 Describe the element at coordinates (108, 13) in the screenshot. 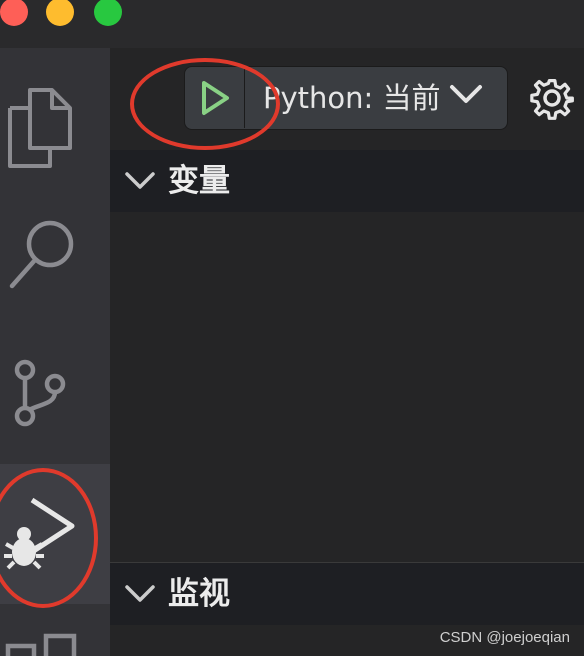

I see `maximize-window-button` at that location.